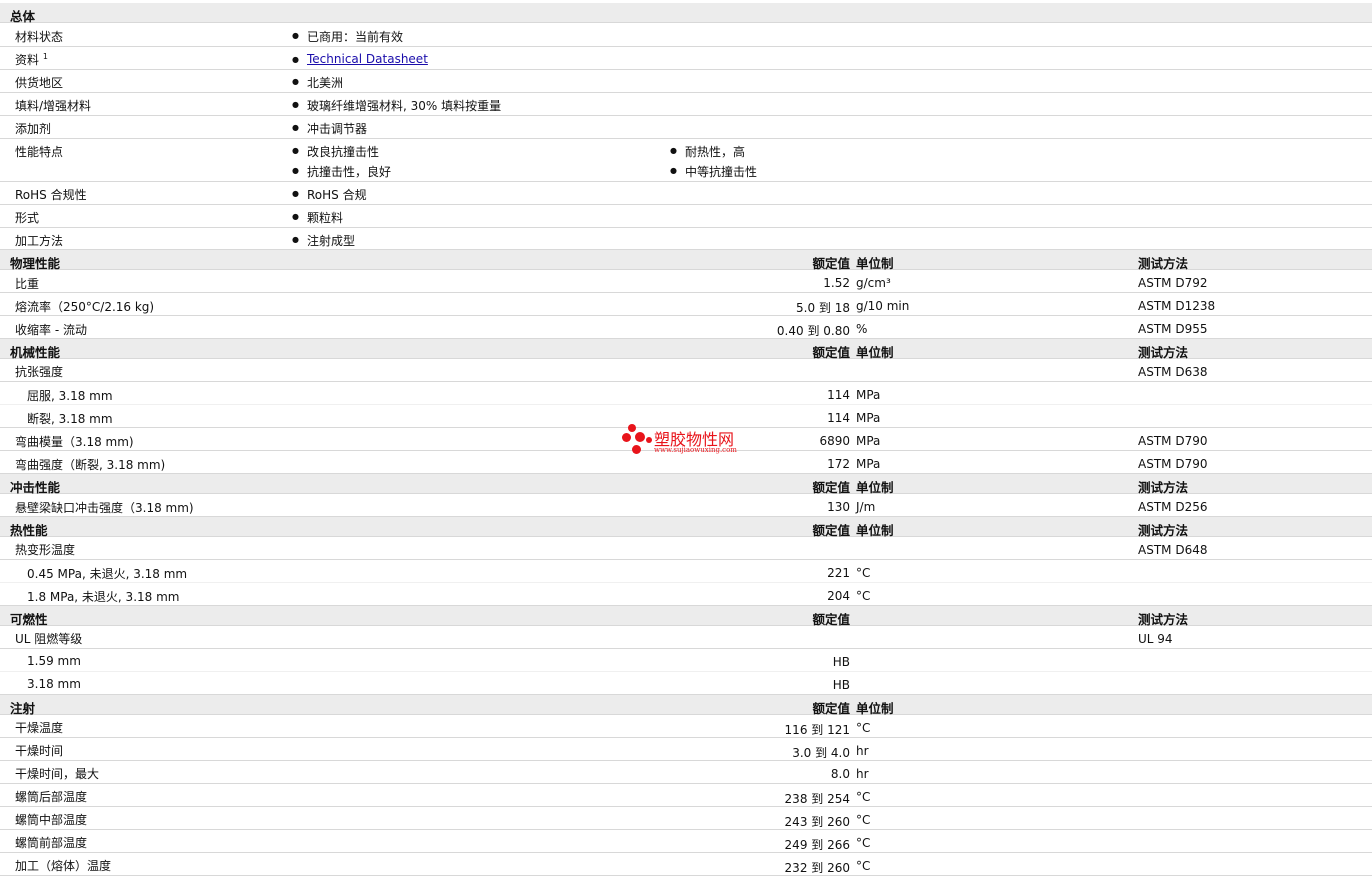  Describe the element at coordinates (686, 13) in the screenshot. I see `general-section-header: 总体` at that location.